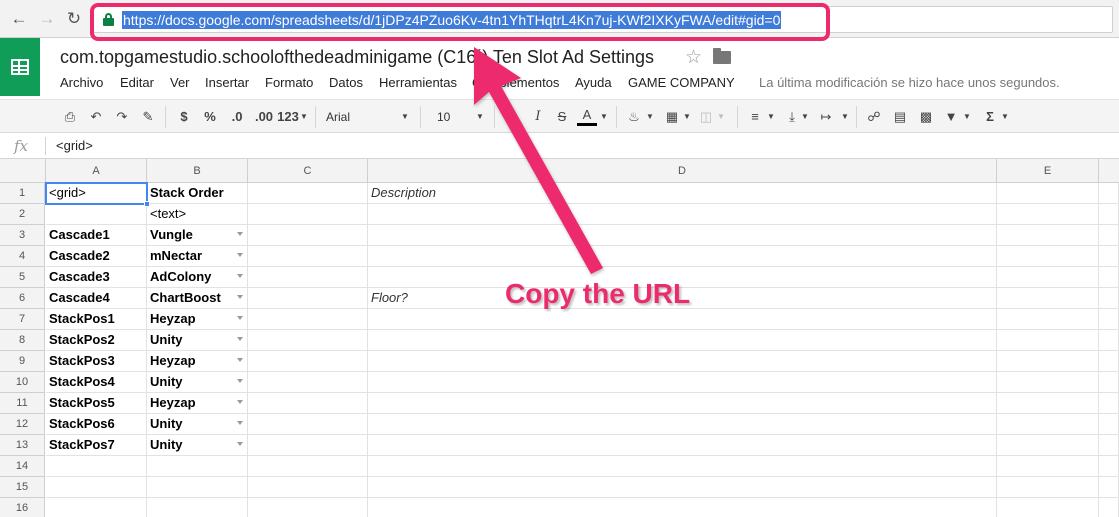 Image resolution: width=1119 pixels, height=517 pixels. I want to click on insert-comment-icon: ▤, so click(900, 117).